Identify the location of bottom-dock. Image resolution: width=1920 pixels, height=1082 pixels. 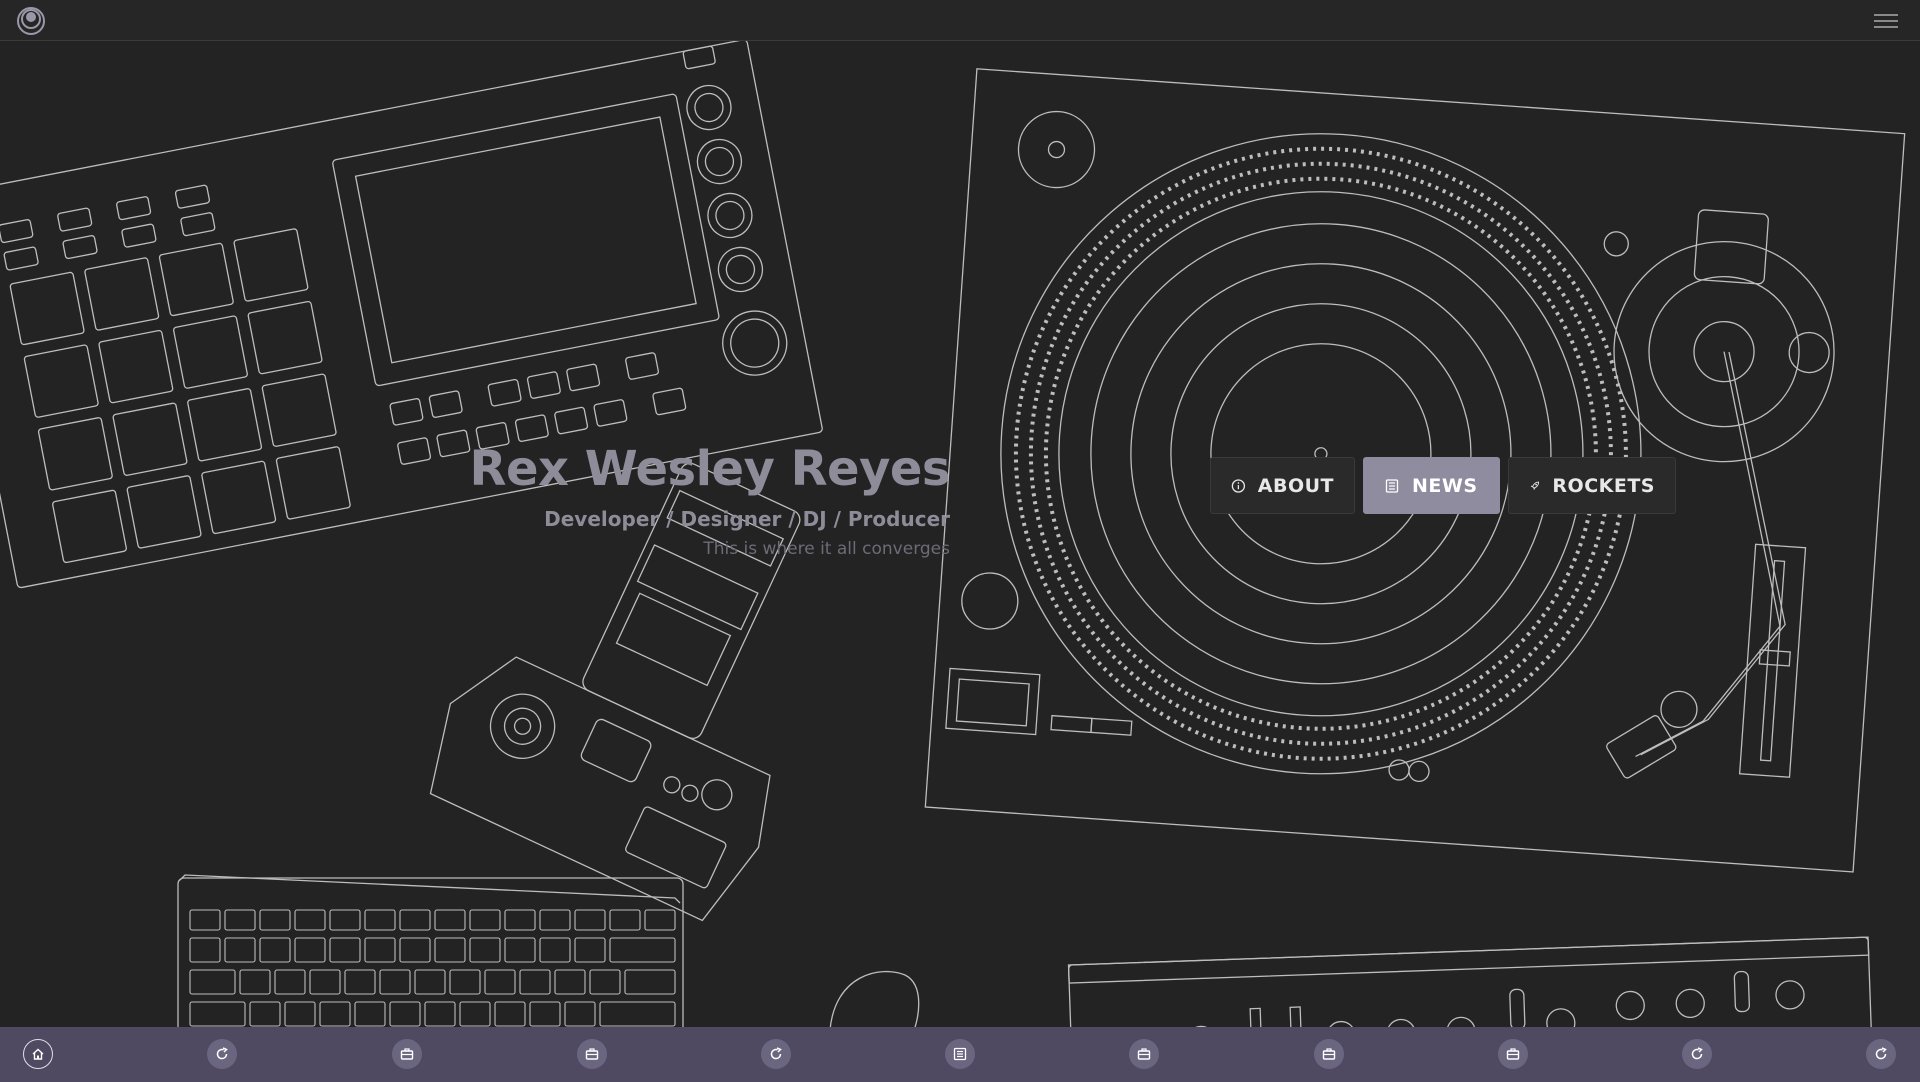
(960, 1054).